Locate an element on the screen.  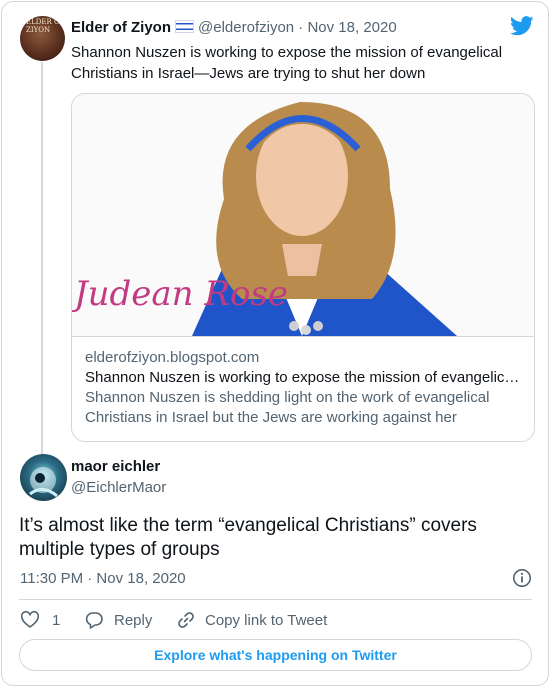
link-domain: elderofziyon.blogspot.com is located at coordinates (172, 357).